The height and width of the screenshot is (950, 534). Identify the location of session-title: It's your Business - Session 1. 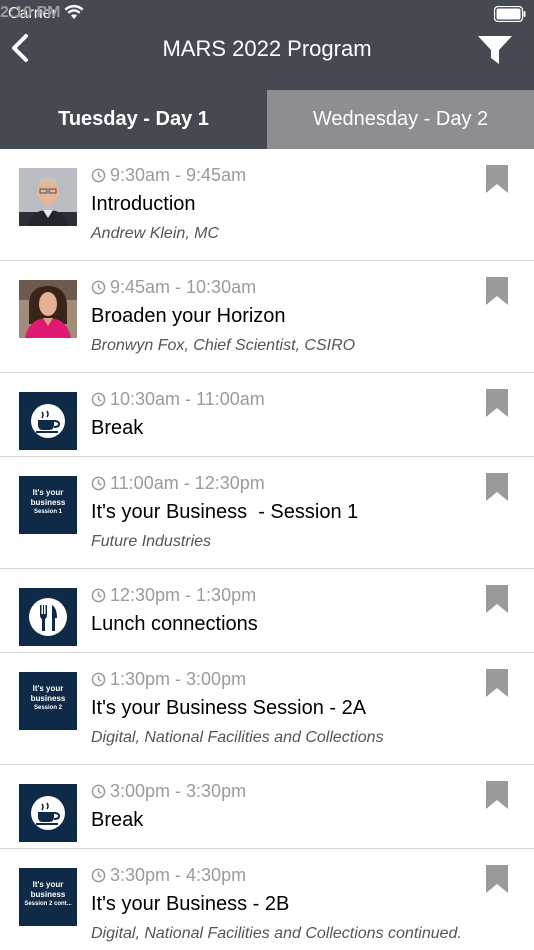
(225, 512).